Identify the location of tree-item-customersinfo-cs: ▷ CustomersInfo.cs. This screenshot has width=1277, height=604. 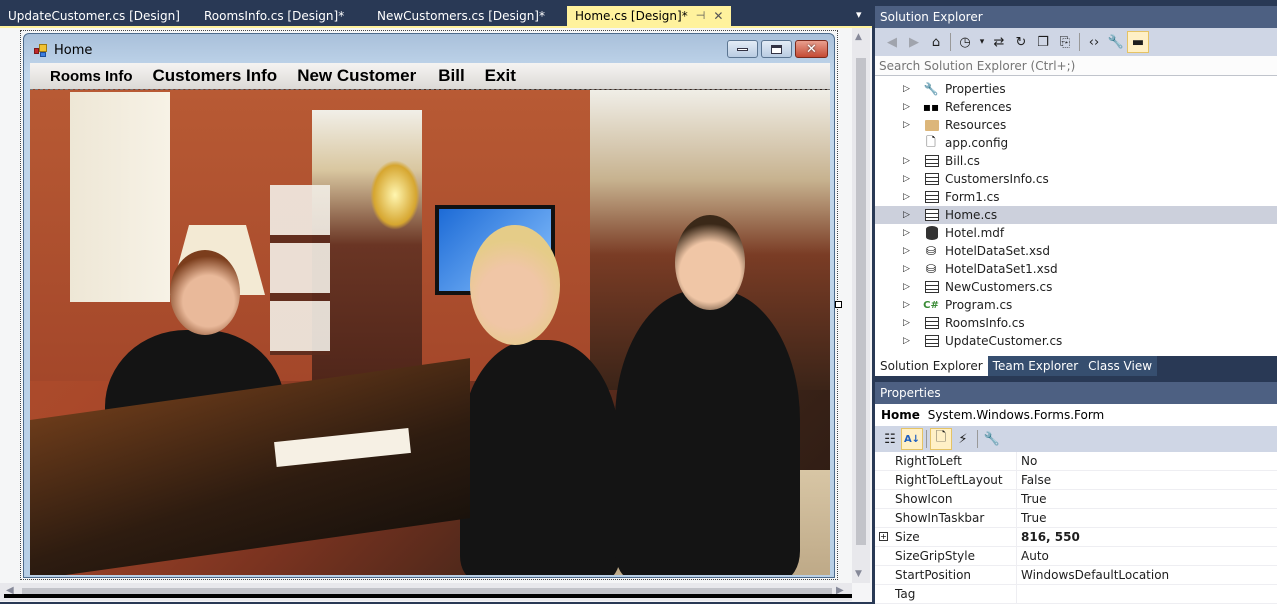
(1076, 179).